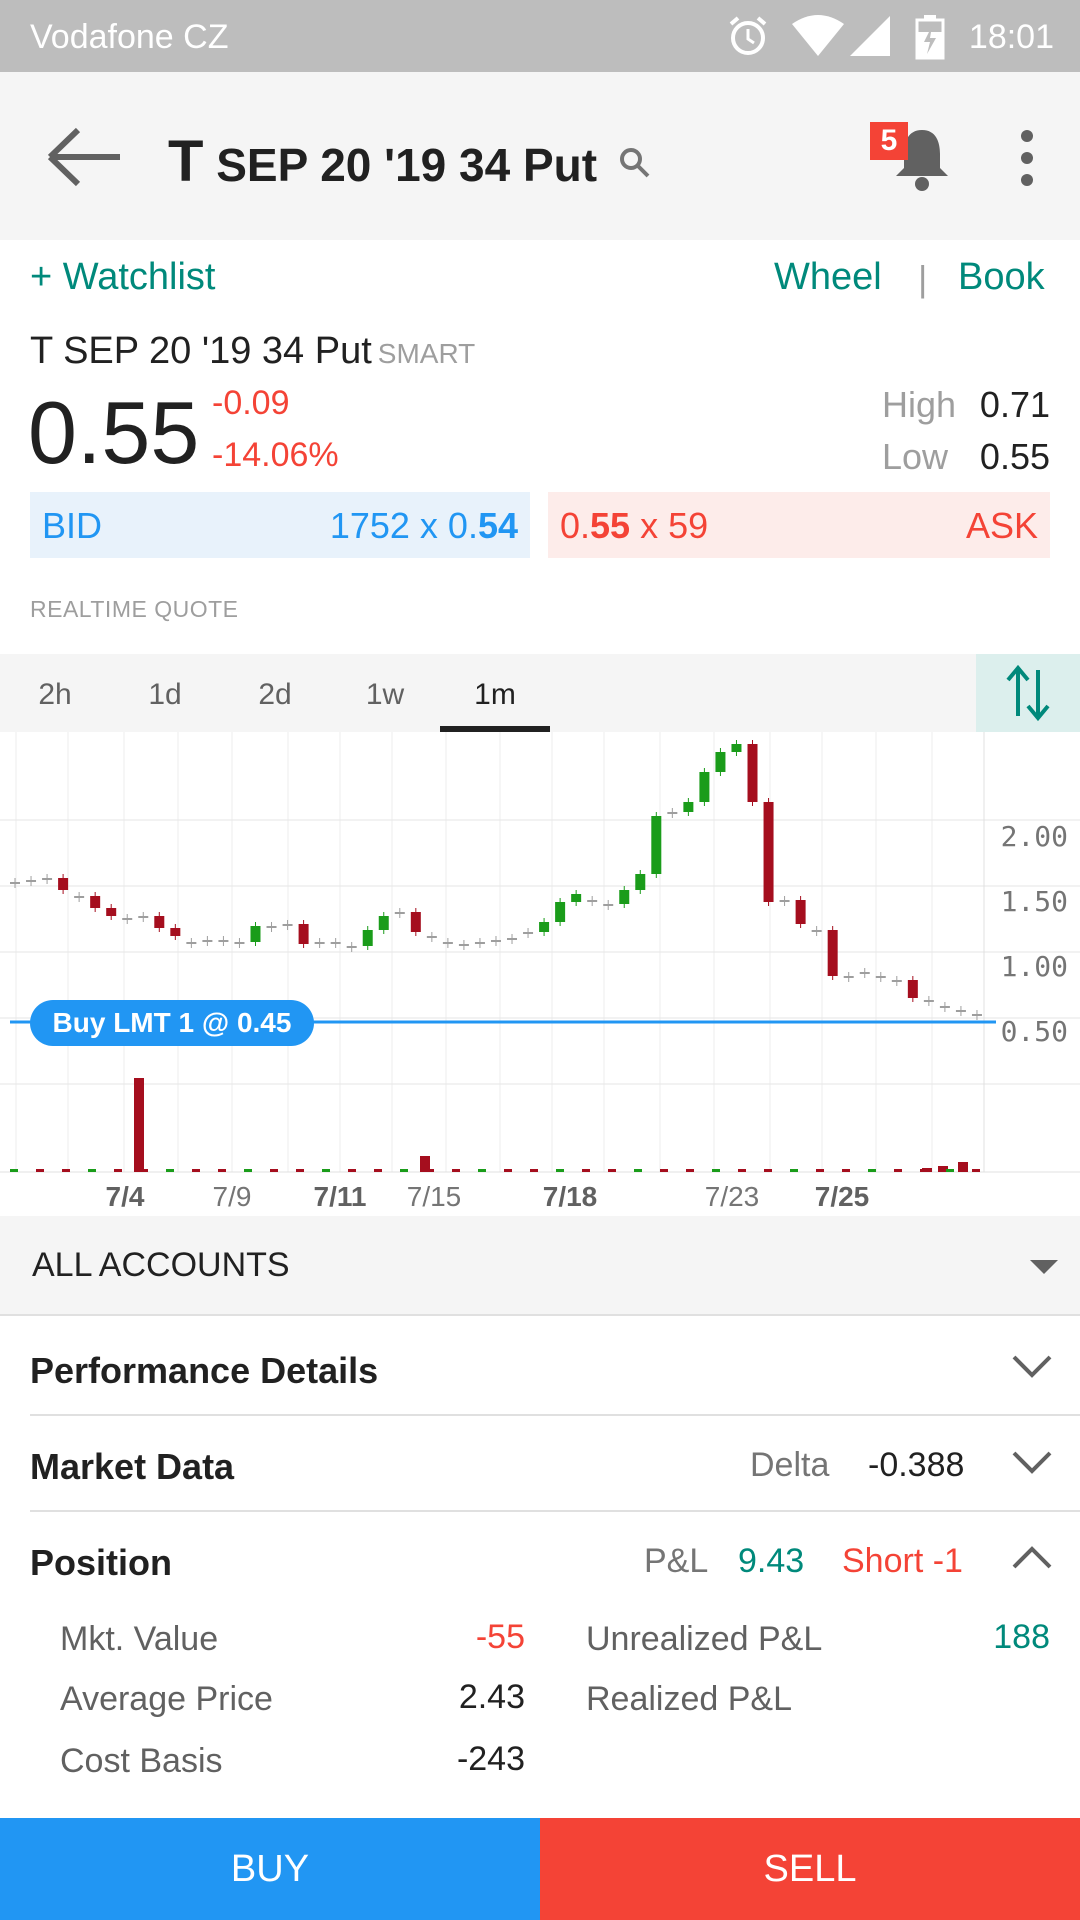  What do you see at coordinates (704, 1639) in the screenshot?
I see `unrealized-pnl-label: Unrealized P&L` at bounding box center [704, 1639].